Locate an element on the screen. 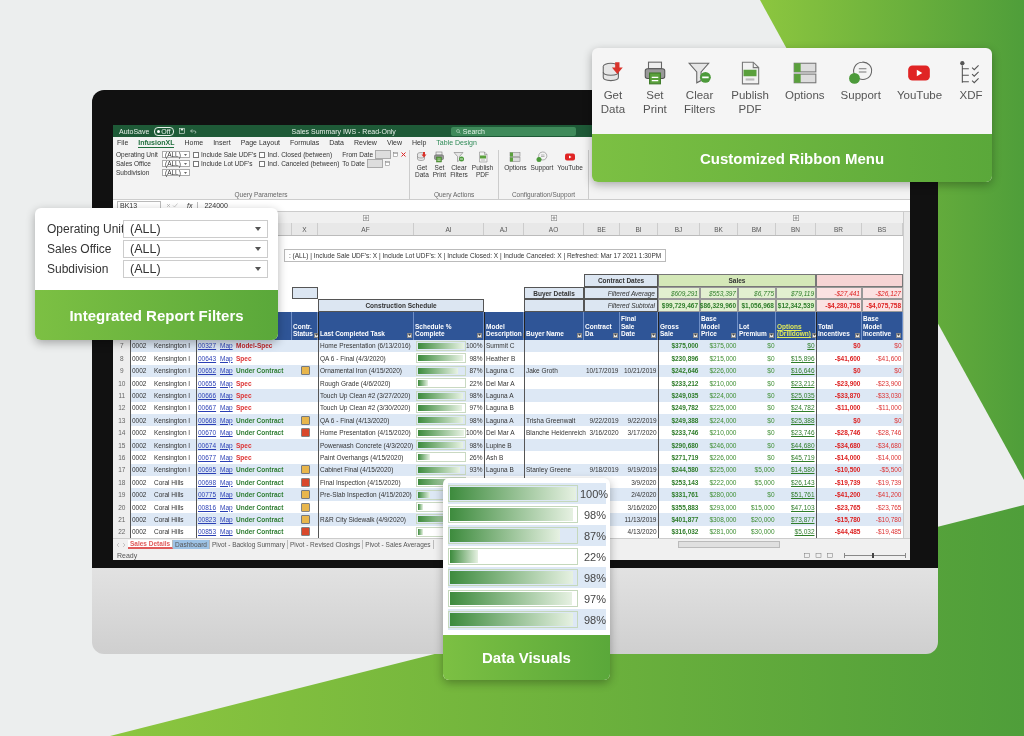 This screenshot has height=736, width=1024. ribbon-button: Set Print is located at coordinates (654, 88).